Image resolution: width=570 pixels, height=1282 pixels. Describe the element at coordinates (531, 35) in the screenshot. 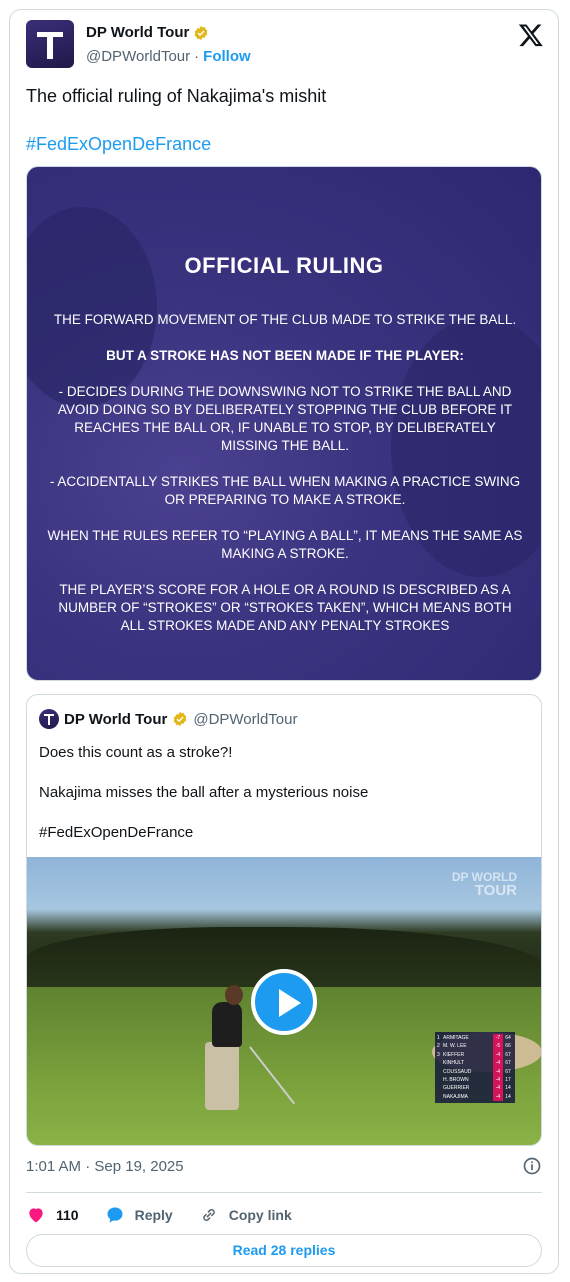

I see `x-logo-icon` at that location.